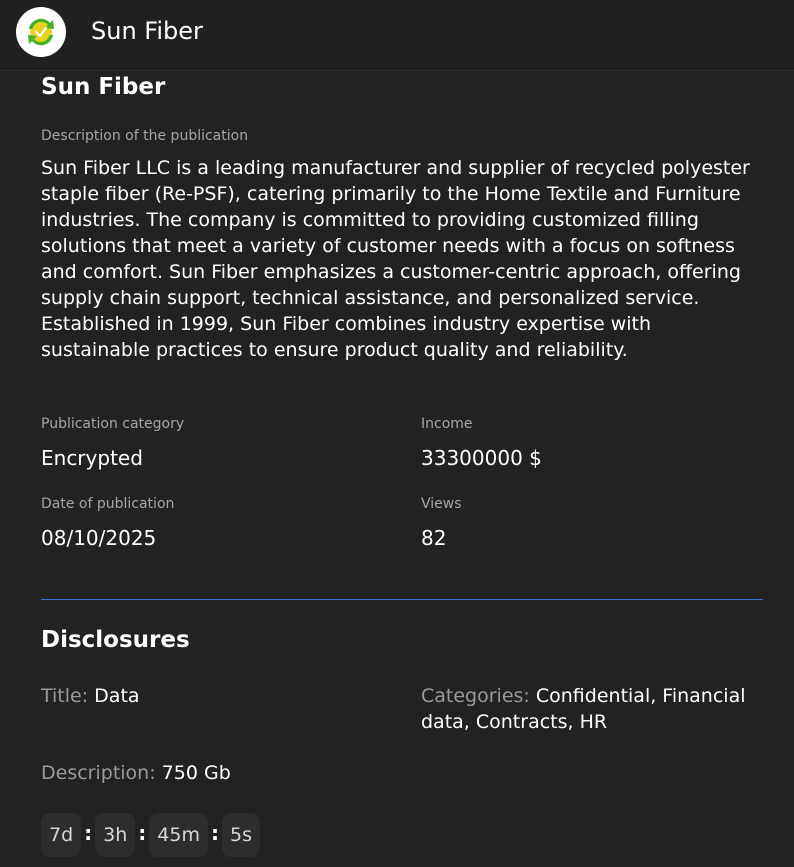 The height and width of the screenshot is (867, 794). I want to click on disclosure-description-key: Description:, so click(98, 773).